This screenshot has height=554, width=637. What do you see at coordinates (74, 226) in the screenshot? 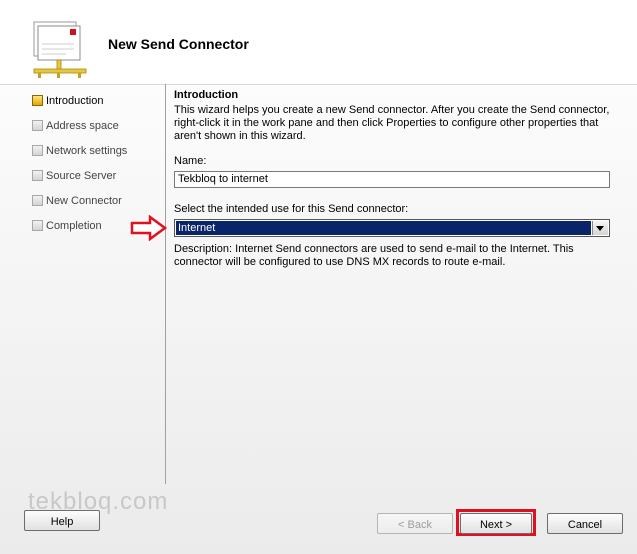
I see `step-label: Completion` at bounding box center [74, 226].